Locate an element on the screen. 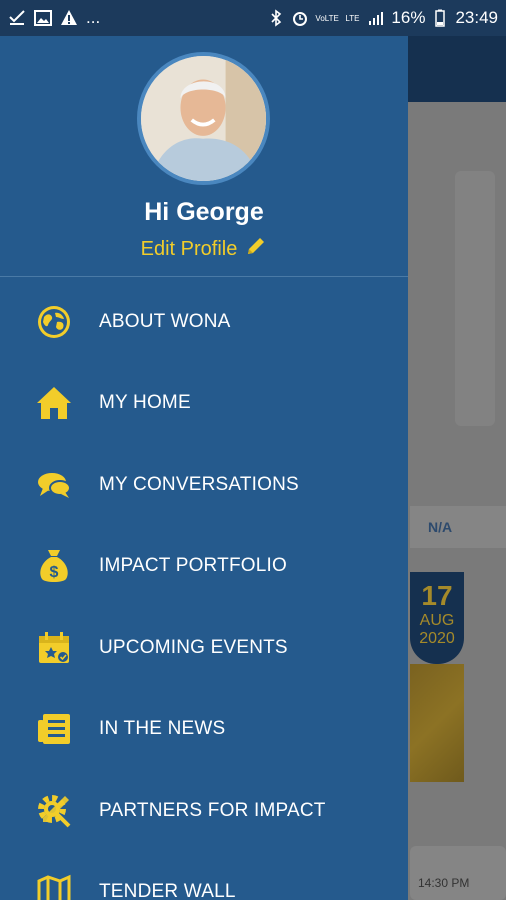  date-month: AUG is located at coordinates (437, 620).